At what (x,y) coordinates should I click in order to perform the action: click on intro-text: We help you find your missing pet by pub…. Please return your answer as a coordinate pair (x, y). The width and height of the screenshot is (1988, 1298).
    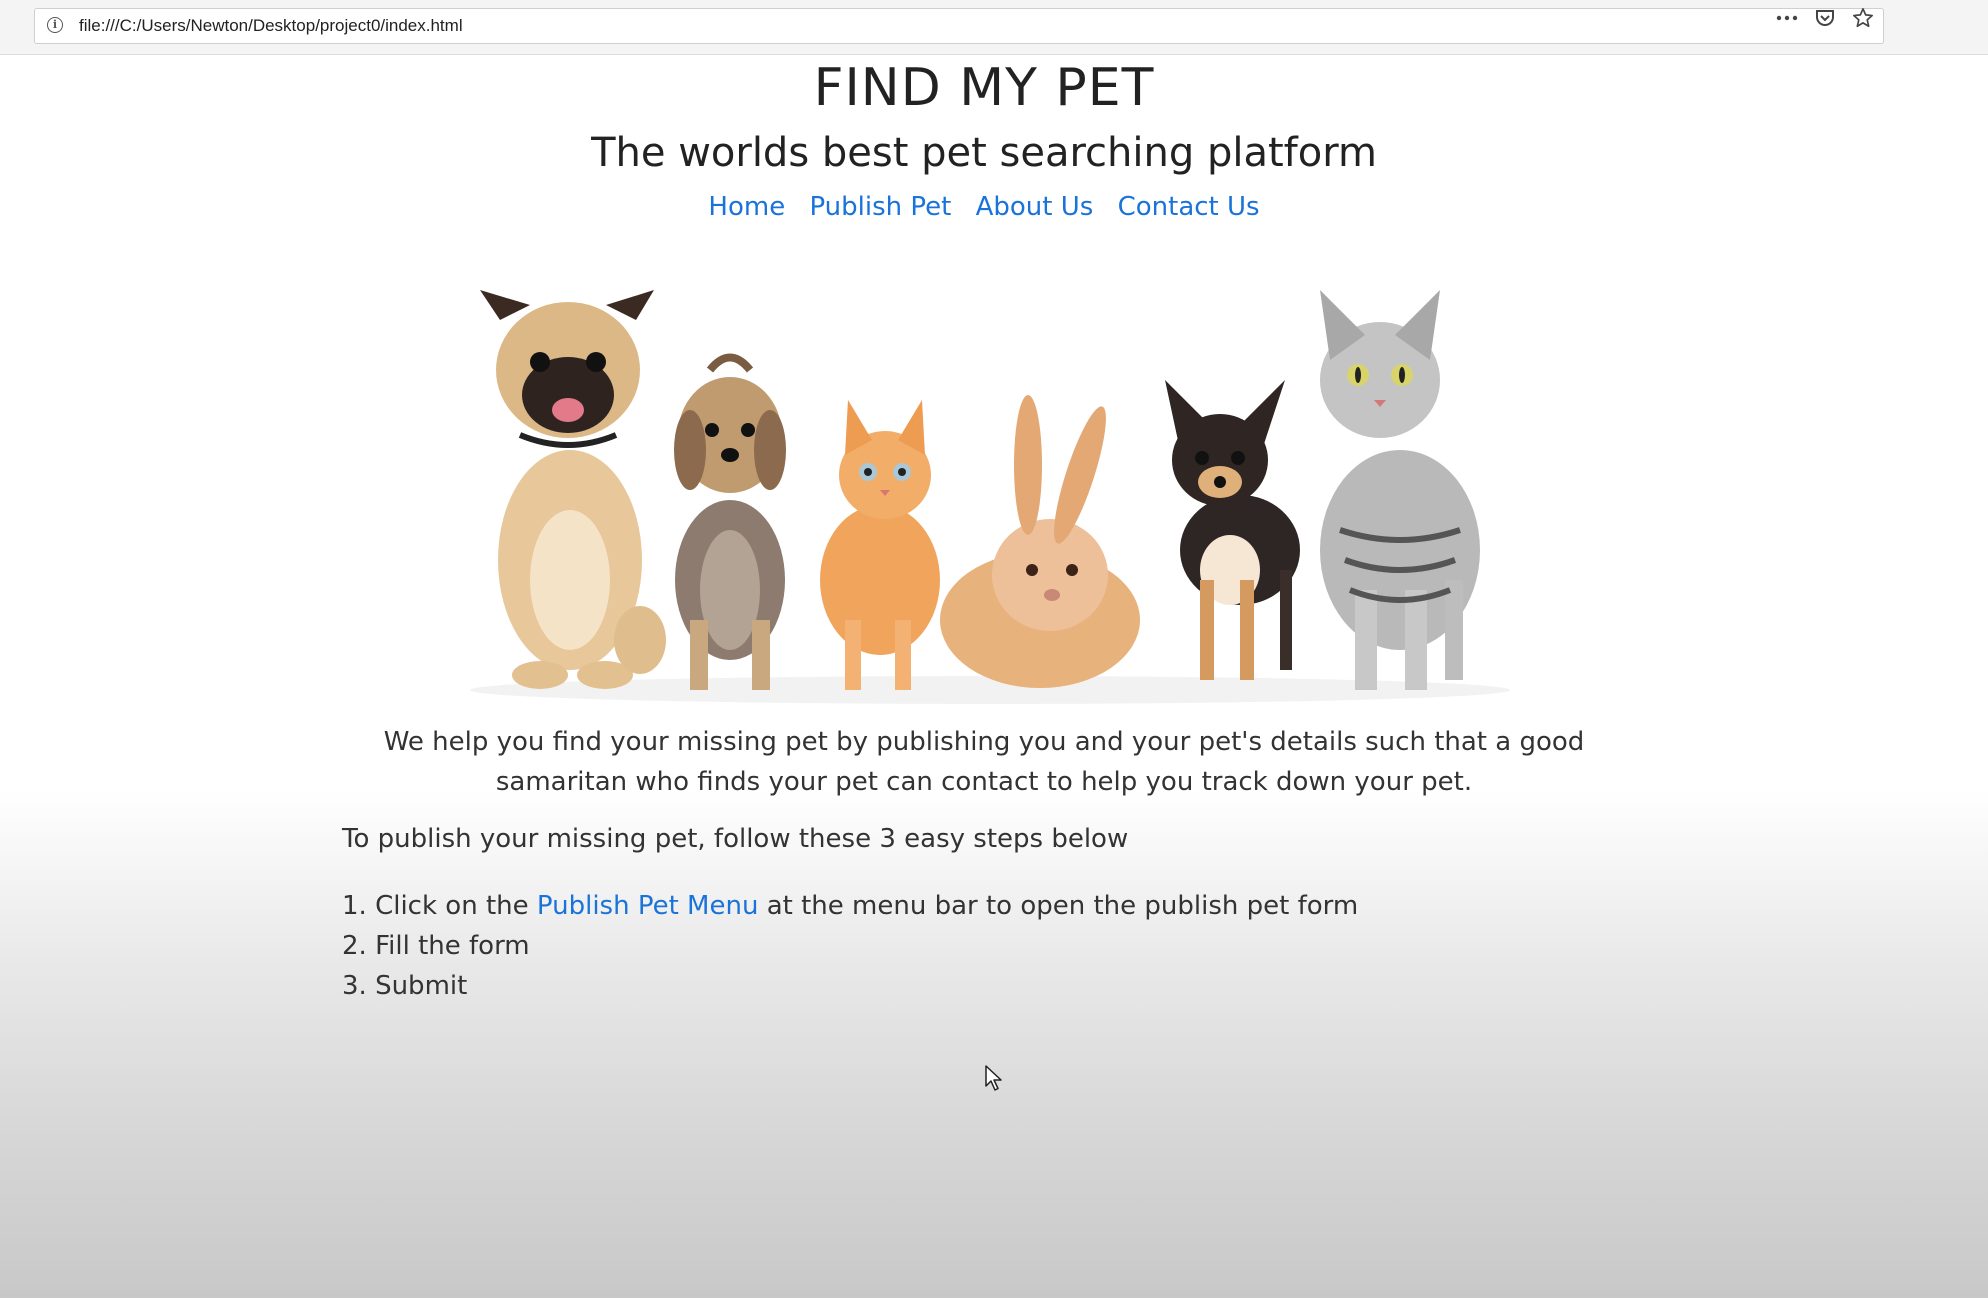
    Looking at the image, I should click on (984, 762).